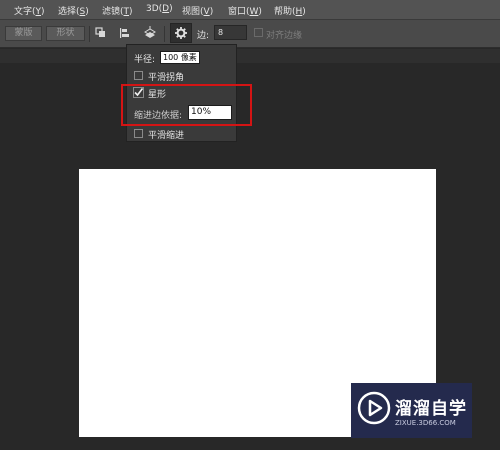 Image resolution: width=500 pixels, height=450 pixels. What do you see at coordinates (159, 9) in the screenshot?
I see `menu-3d: 3D(D)` at bounding box center [159, 9].